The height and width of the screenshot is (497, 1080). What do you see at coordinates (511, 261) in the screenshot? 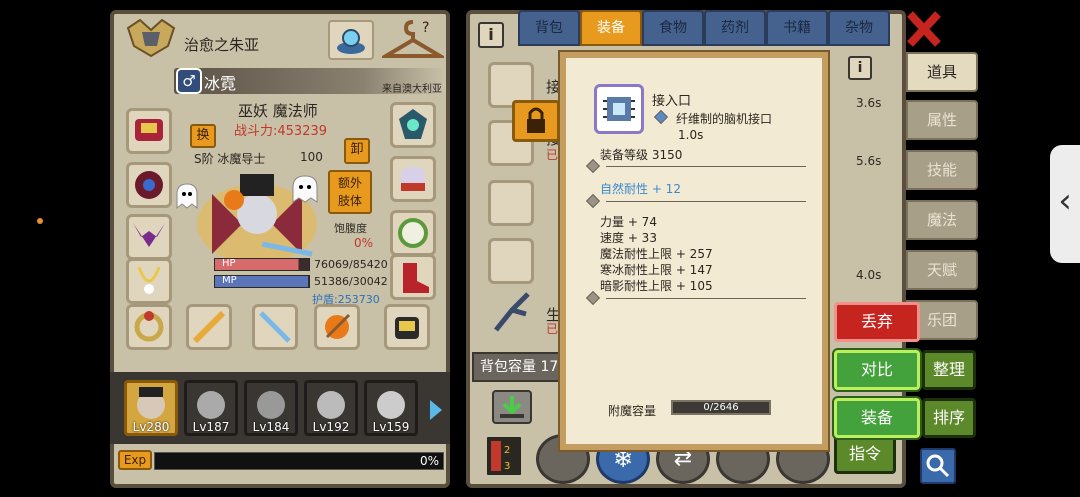
I see `item-icon` at bounding box center [511, 261].